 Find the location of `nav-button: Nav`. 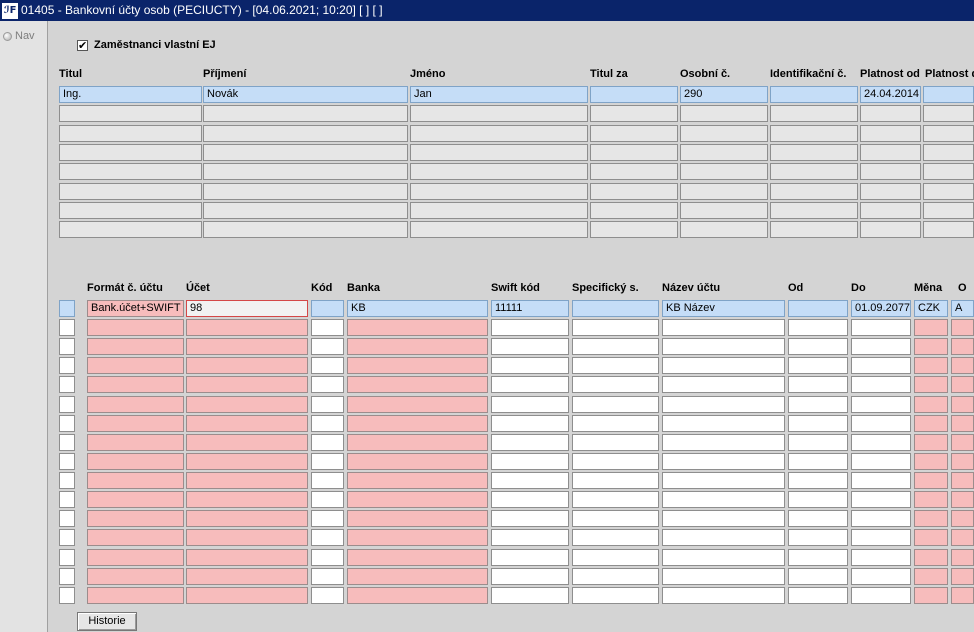

nav-button: Nav is located at coordinates (19, 36).